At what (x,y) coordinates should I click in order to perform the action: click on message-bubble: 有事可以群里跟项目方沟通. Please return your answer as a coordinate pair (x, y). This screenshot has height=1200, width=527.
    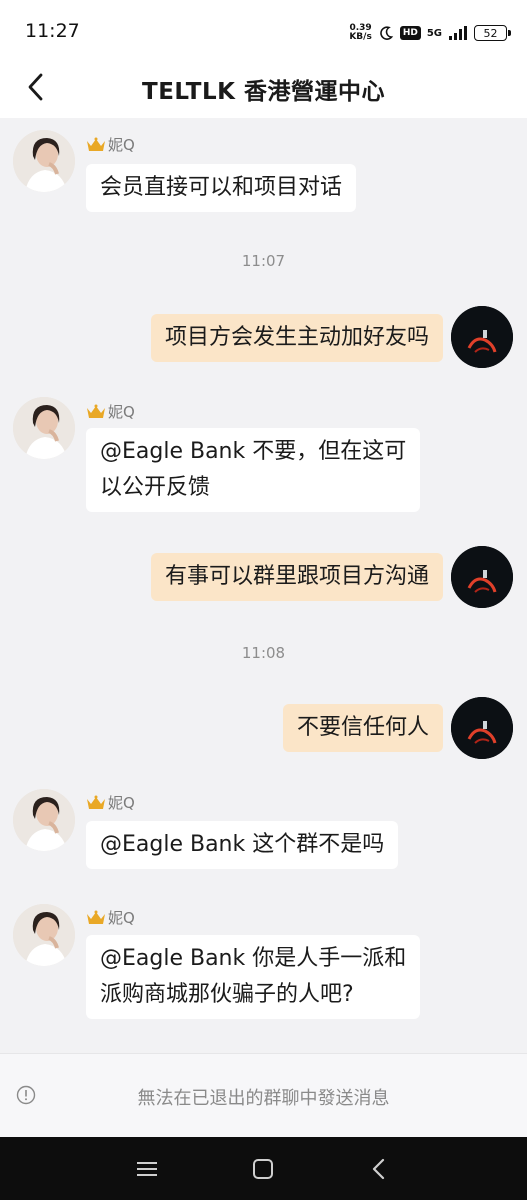
    Looking at the image, I should click on (296, 577).